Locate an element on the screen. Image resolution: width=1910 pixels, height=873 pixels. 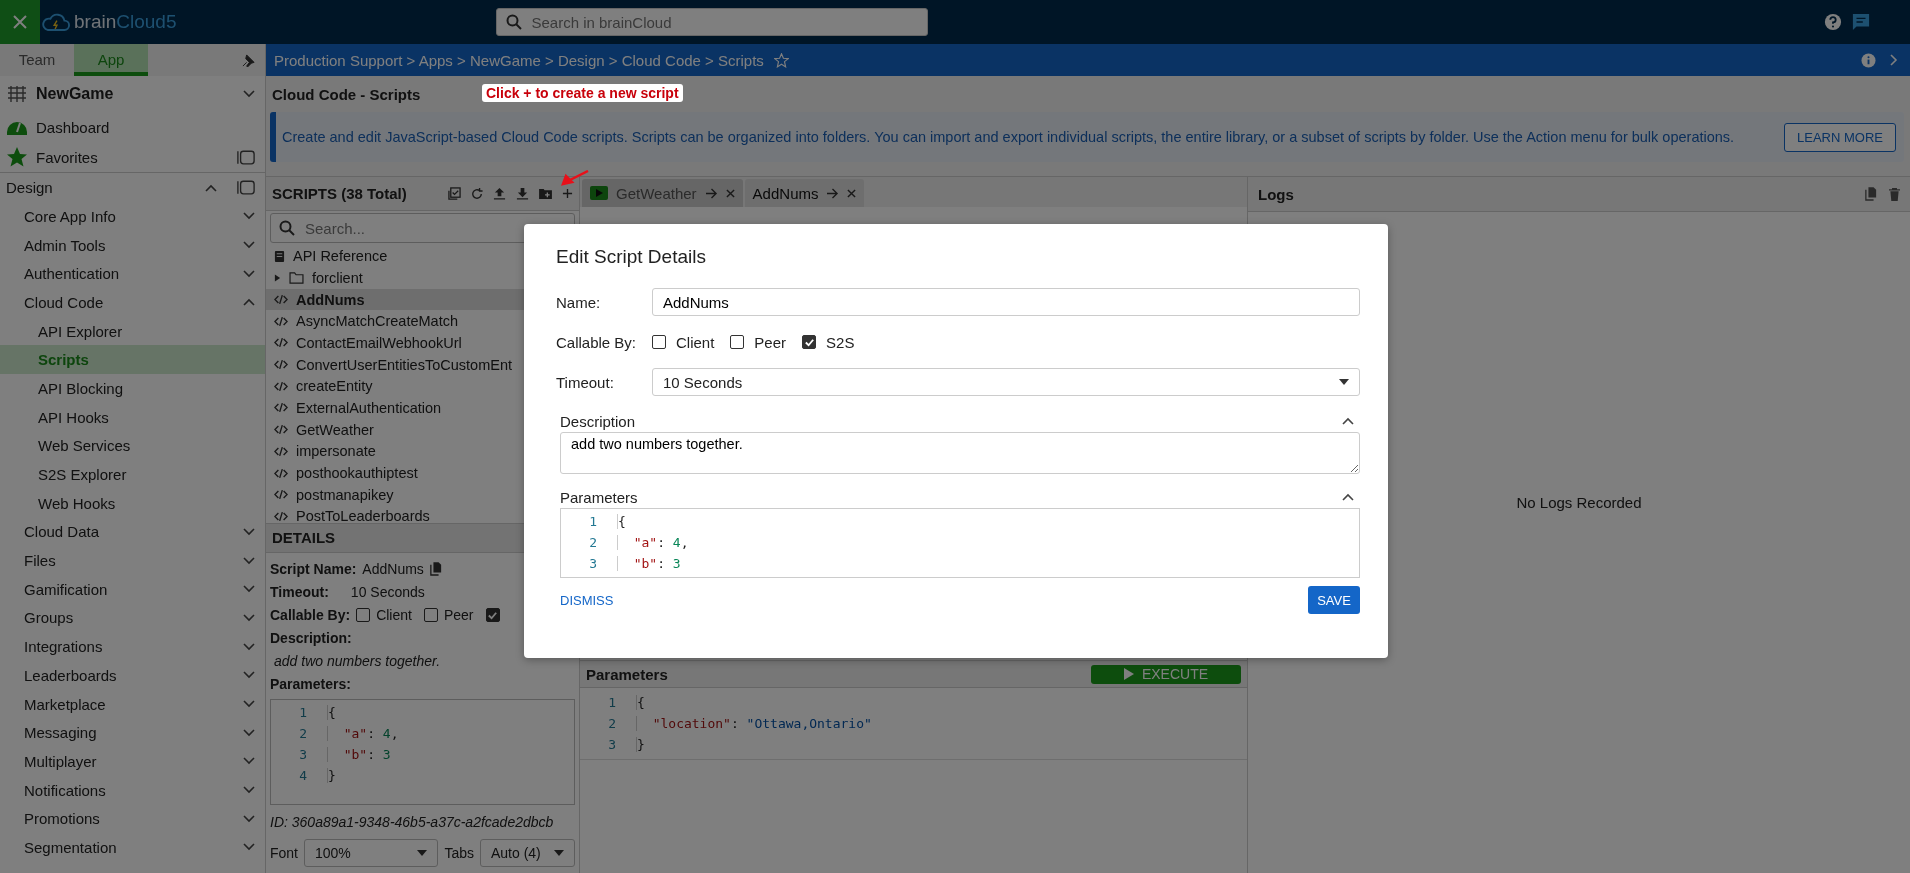
close-button is located at coordinates (20, 22).